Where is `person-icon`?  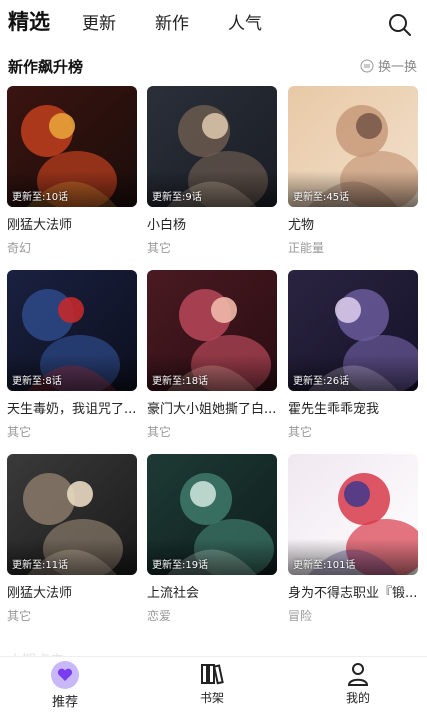 person-icon is located at coordinates (358, 674).